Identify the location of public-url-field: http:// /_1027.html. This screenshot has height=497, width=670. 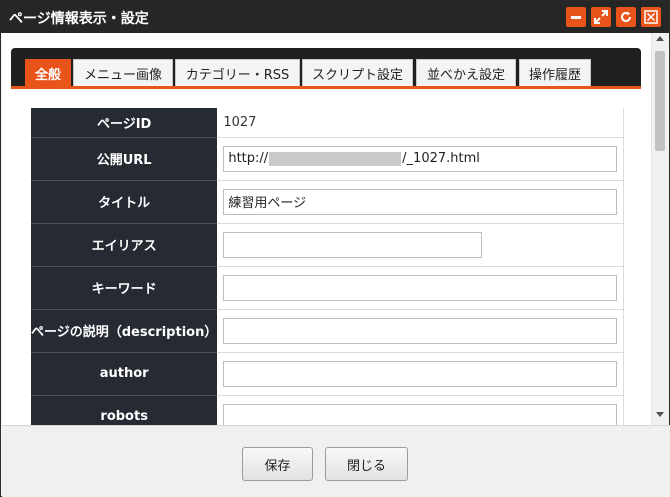
(420, 158).